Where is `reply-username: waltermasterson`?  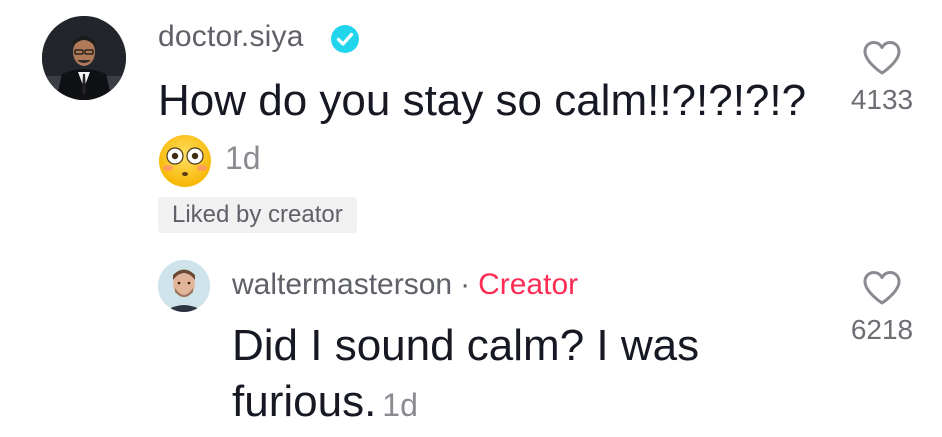 reply-username: waltermasterson is located at coordinates (342, 284).